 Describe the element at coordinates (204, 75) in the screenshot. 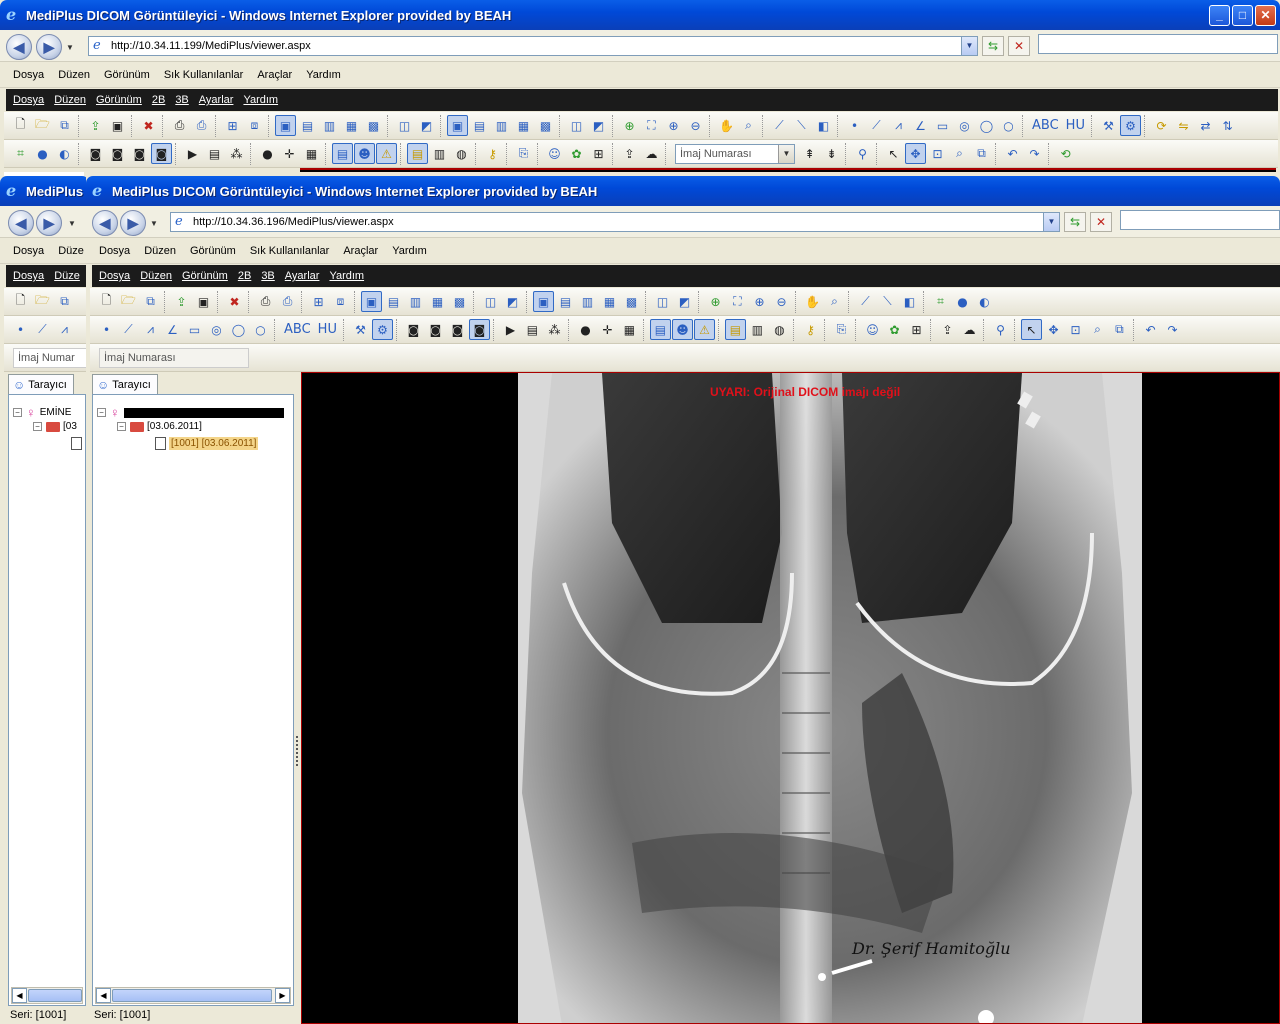

I see `menu-sik-kullanilanlar: Sık Kullanılanlar` at that location.